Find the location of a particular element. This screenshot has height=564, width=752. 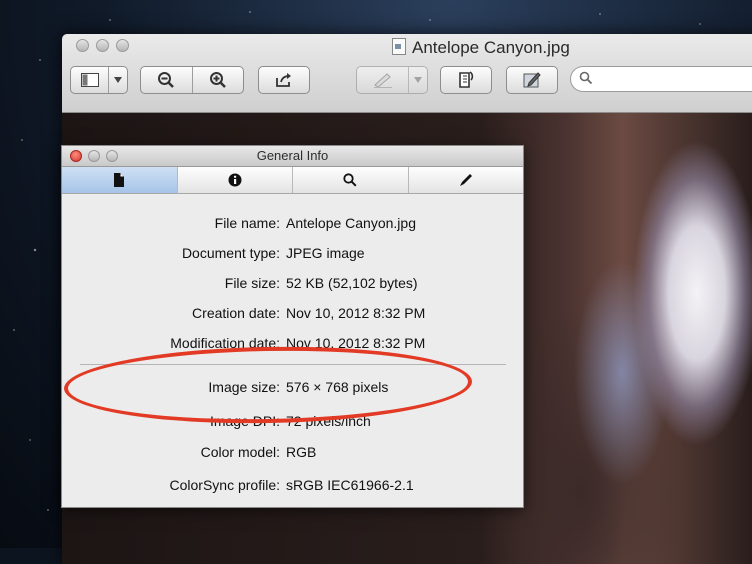

zoom-in-icon is located at coordinates (217, 80).